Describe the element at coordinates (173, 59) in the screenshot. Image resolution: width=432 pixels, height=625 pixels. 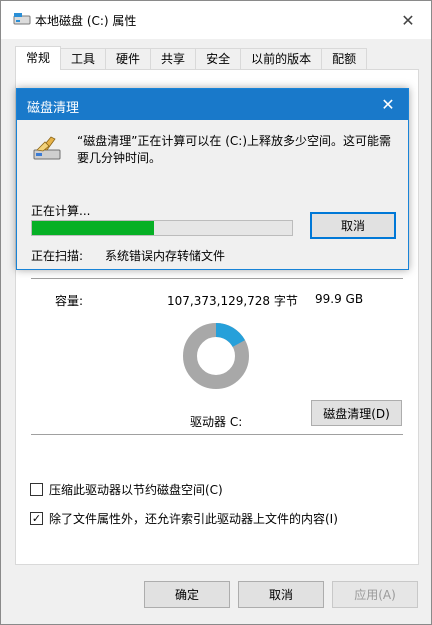
I see `tab-sharing: 共享` at that location.